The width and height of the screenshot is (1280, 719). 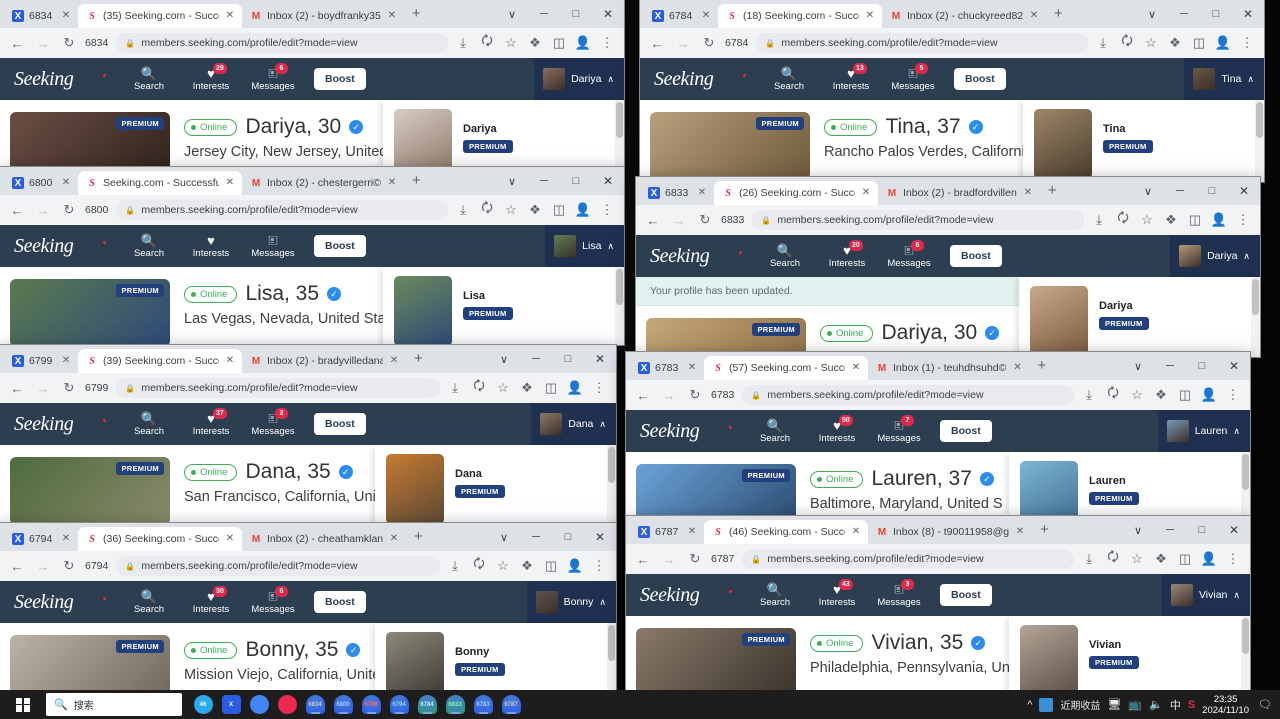 I want to click on browser-tab: M Inbox (2) - cheathamklan ✕, so click(x=324, y=539).